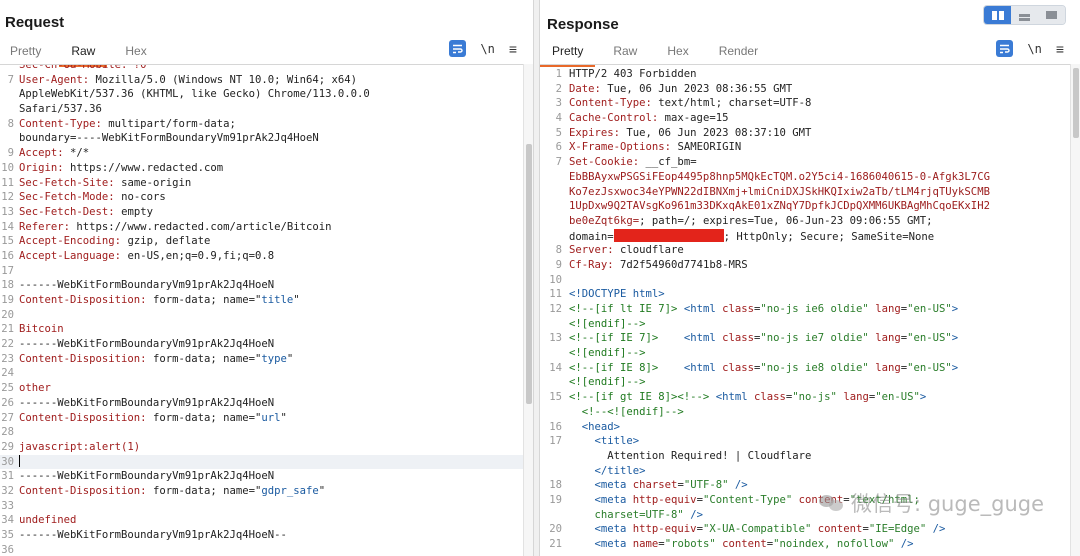 Image resolution: width=1080 pixels, height=556 pixels. What do you see at coordinates (261, 69) in the screenshot?
I see `code-line: Sec-Ch-Ua-Mobile: ?0` at bounding box center [261, 69].